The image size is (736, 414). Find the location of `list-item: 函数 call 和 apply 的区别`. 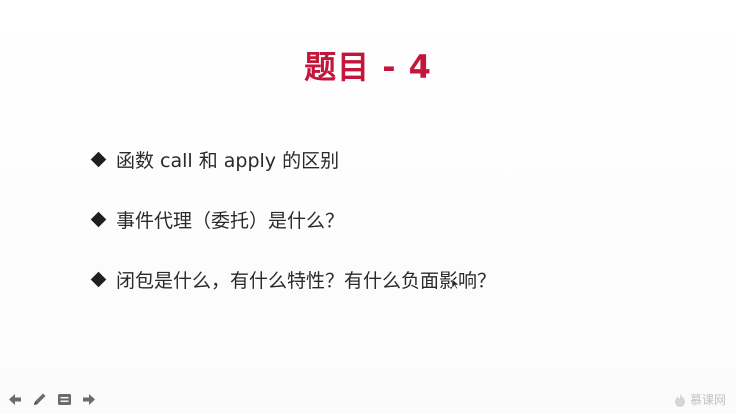

list-item: 函数 call 和 apply 的区别 is located at coordinates (214, 159).